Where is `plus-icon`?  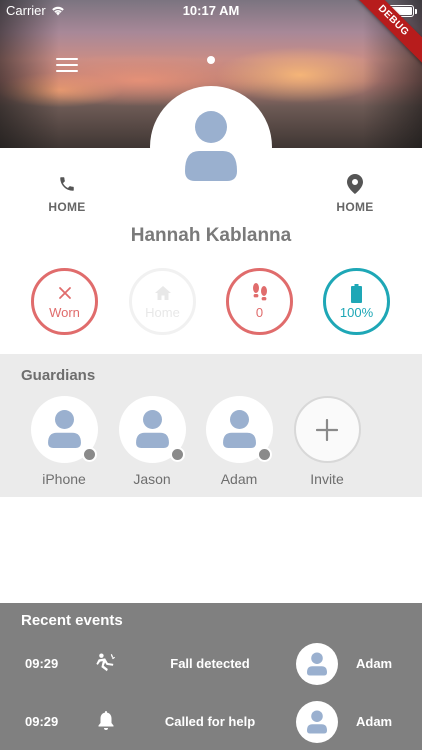
plus-icon is located at coordinates (327, 429).